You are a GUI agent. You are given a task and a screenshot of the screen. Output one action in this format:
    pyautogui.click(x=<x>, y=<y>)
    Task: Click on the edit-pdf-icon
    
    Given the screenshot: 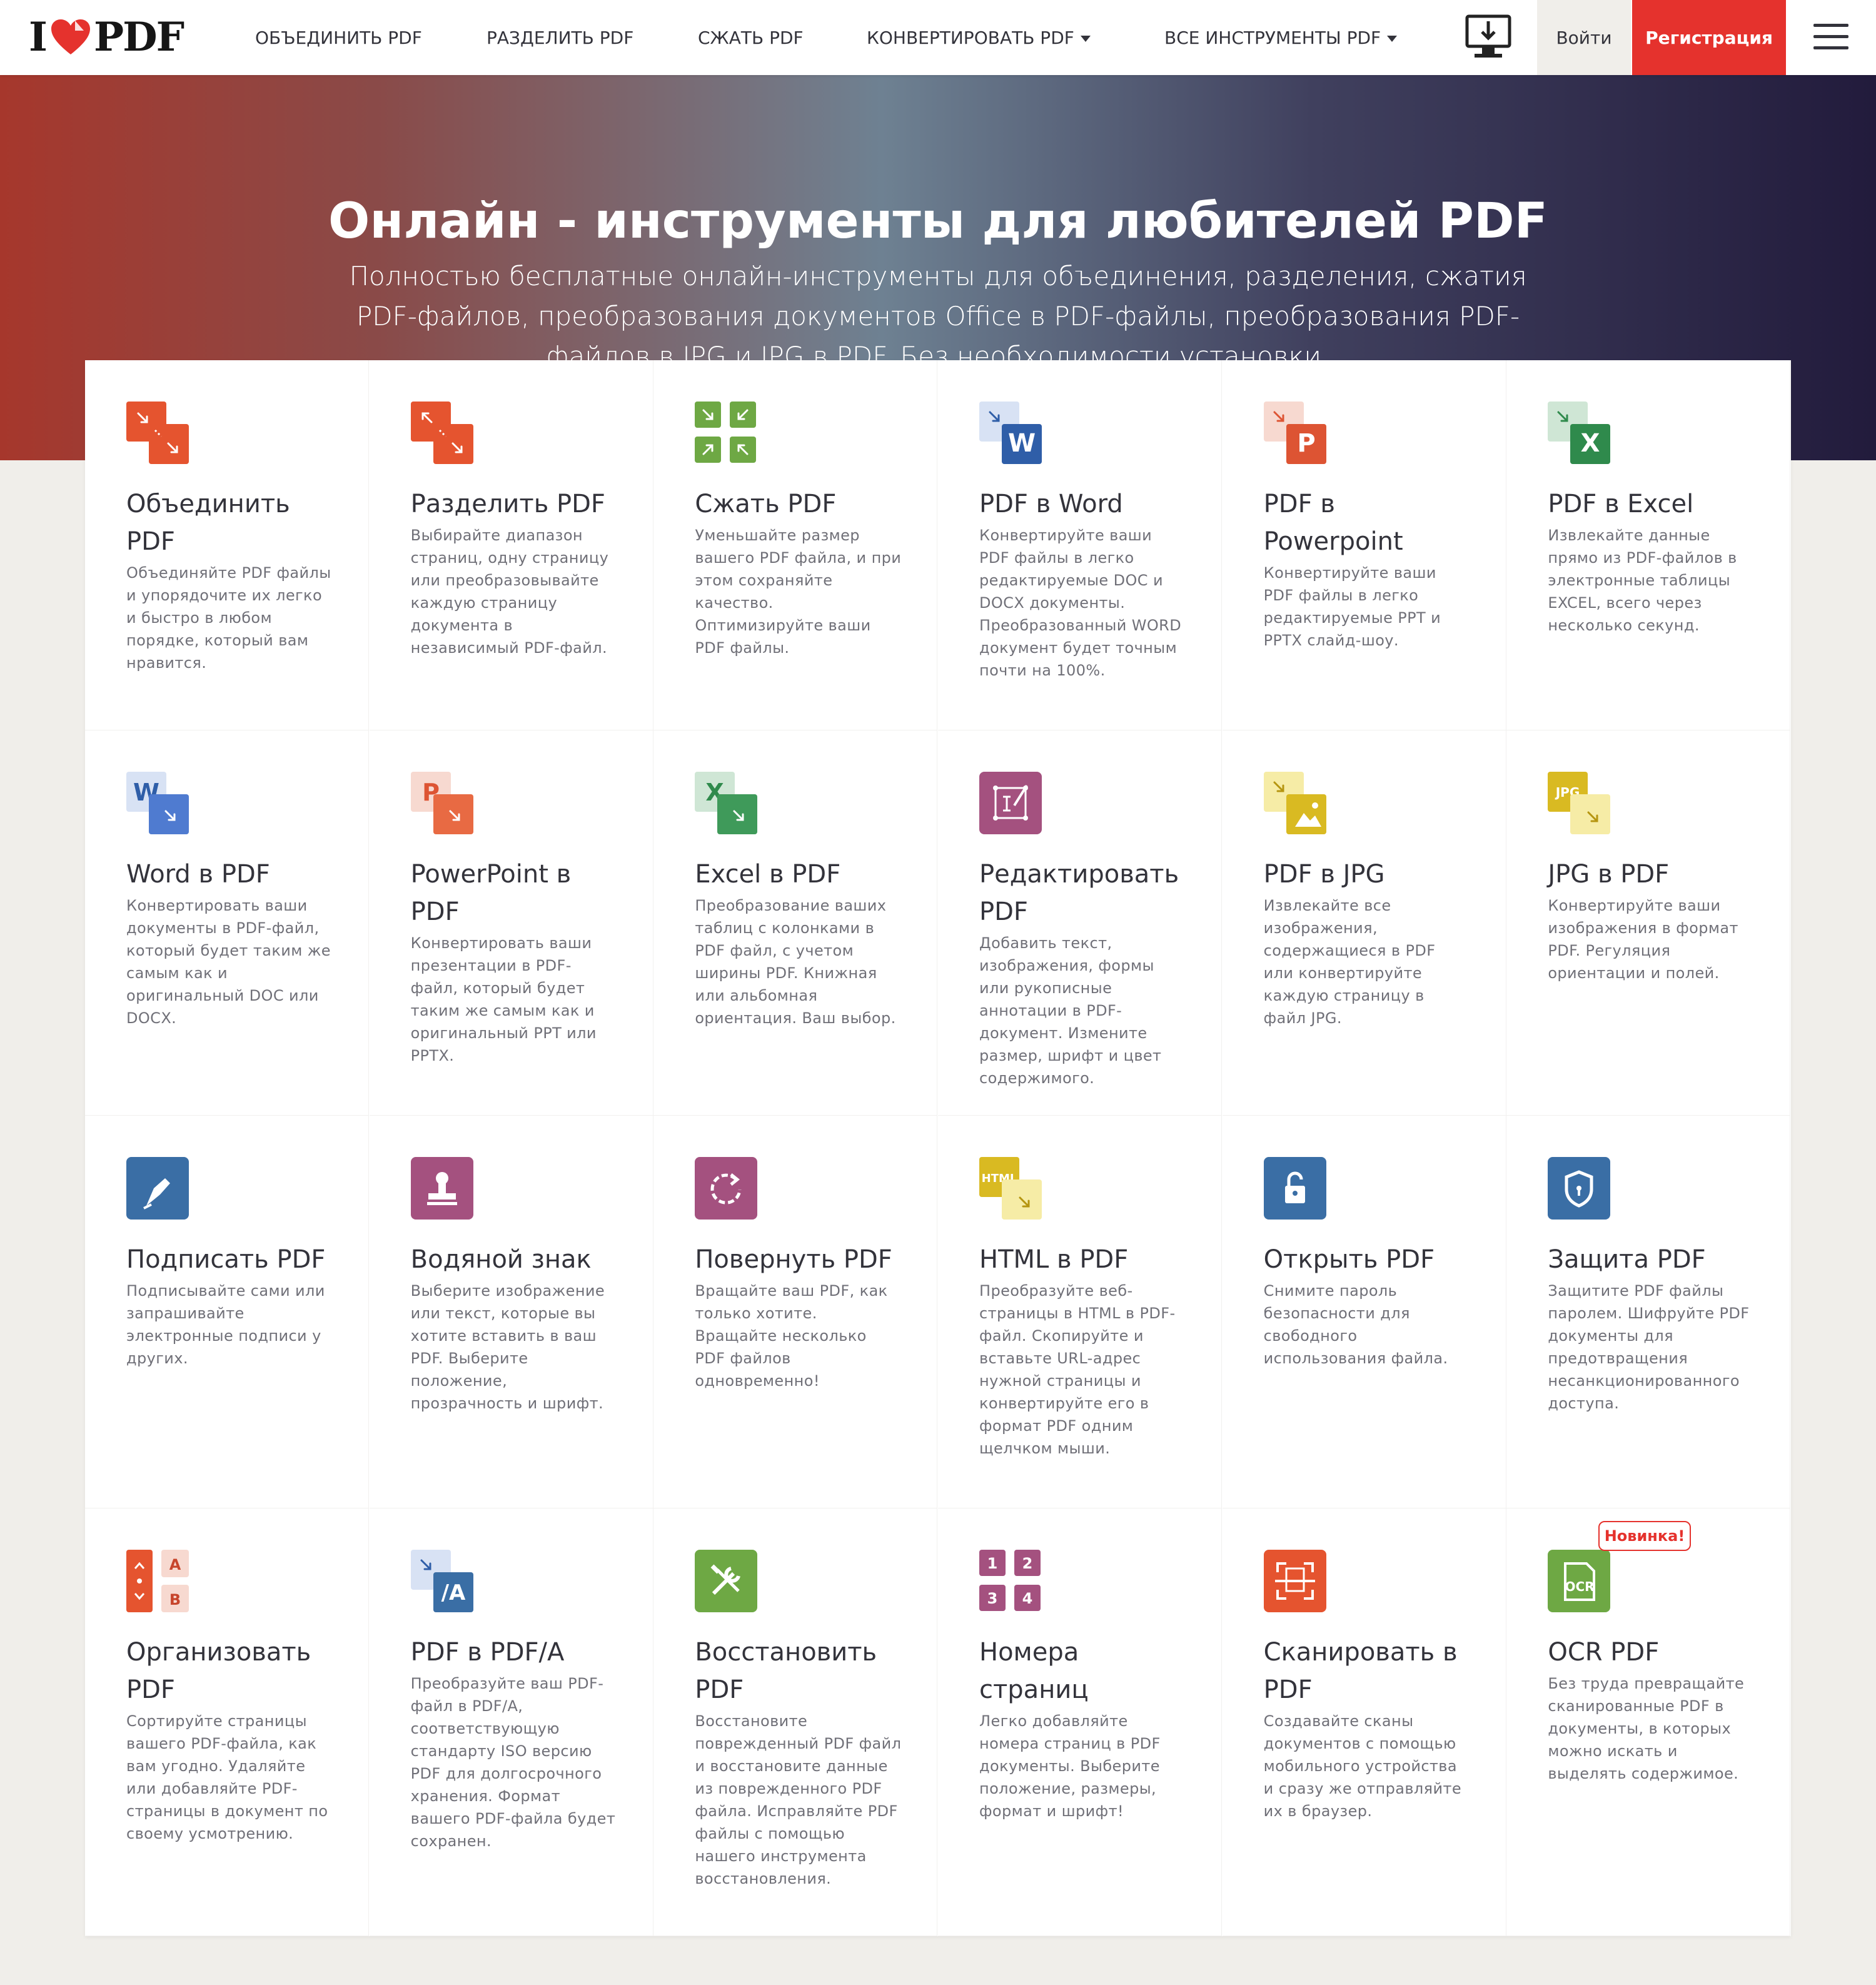 What is the action you would take?
    pyautogui.click(x=1010, y=803)
    